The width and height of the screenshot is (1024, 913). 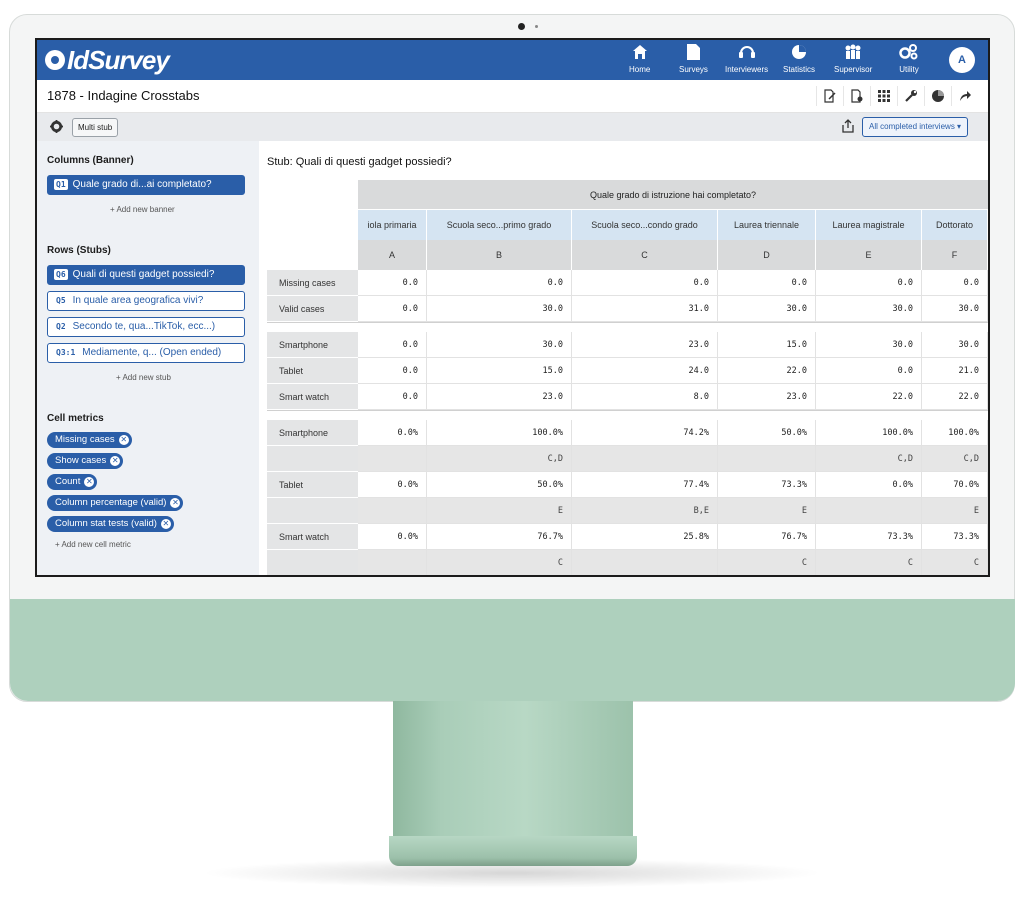 What do you see at coordinates (869, 225) in the screenshot?
I see `column-header: Laurea magistrale` at bounding box center [869, 225].